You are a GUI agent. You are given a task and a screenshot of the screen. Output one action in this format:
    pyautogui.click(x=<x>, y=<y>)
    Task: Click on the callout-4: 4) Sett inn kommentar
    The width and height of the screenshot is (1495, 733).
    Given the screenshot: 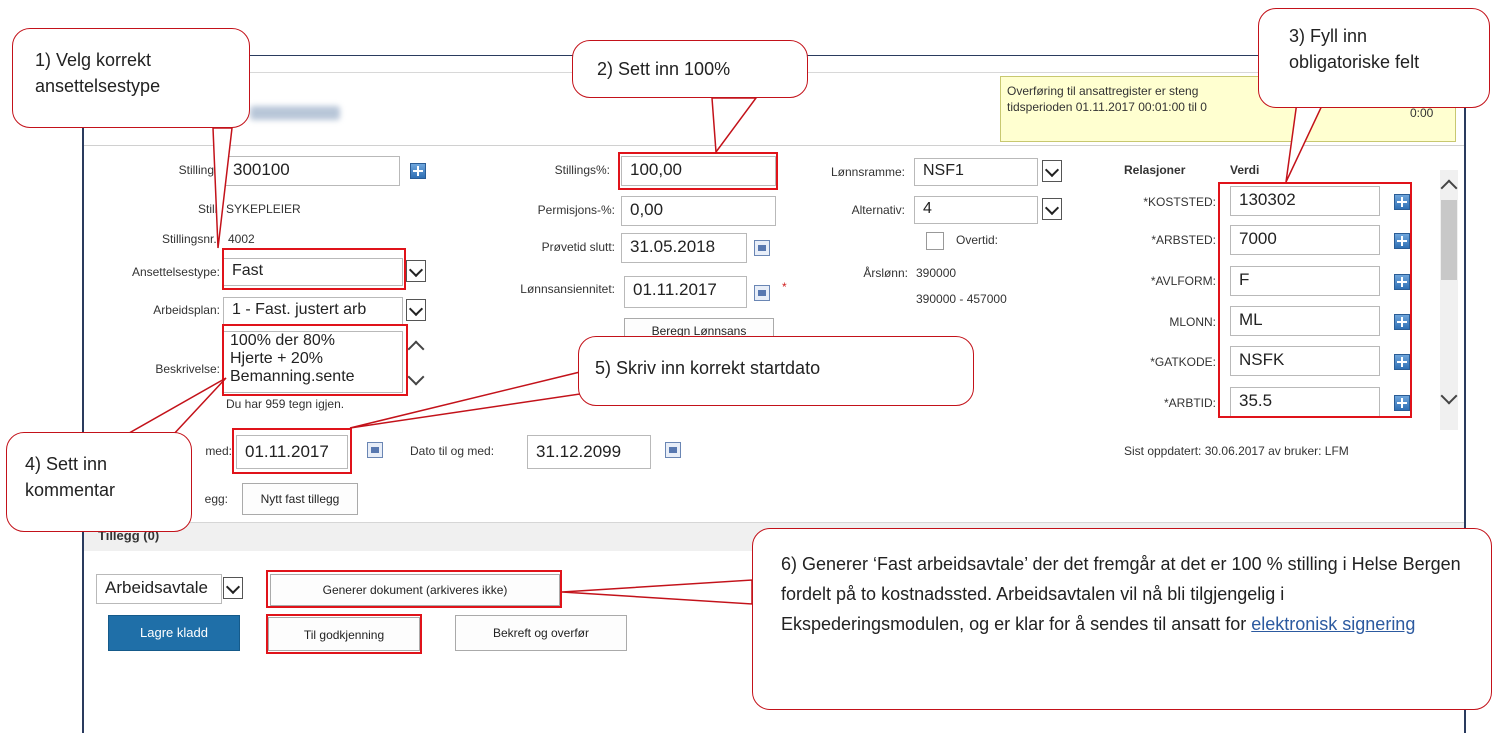 What is the action you would take?
    pyautogui.click(x=99, y=482)
    